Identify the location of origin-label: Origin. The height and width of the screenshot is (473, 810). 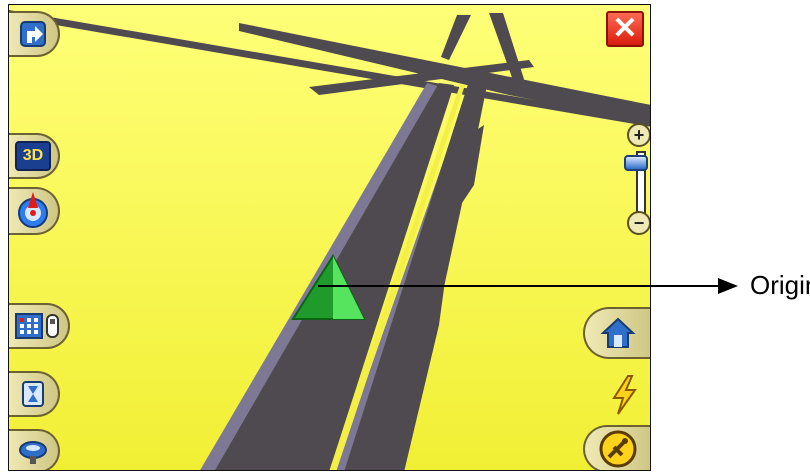
(780, 285).